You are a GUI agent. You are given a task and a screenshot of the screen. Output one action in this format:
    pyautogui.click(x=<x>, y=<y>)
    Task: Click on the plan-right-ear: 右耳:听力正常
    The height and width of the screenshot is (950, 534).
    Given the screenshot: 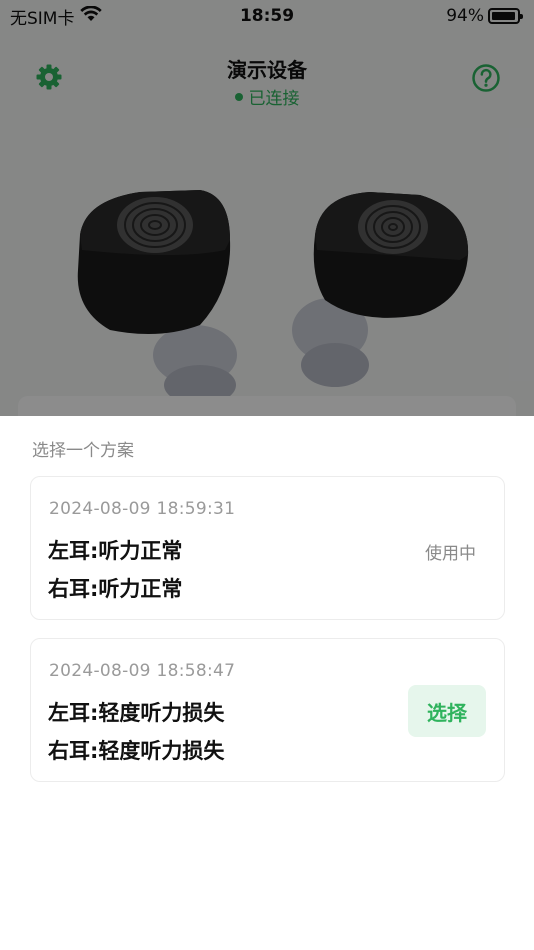 What is the action you would take?
    pyautogui.click(x=115, y=589)
    